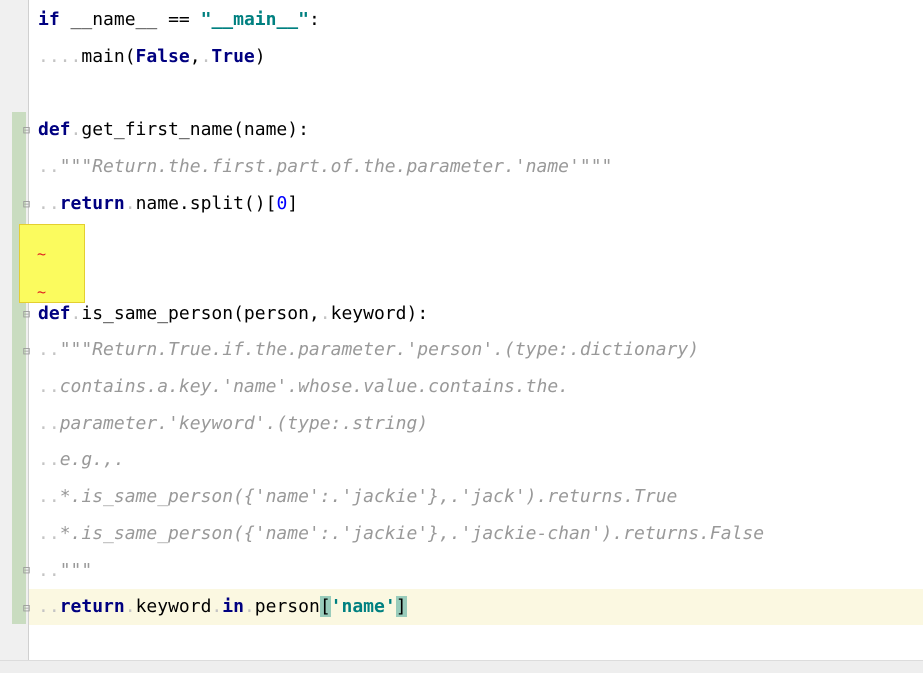 The width and height of the screenshot is (923, 673). What do you see at coordinates (325, 607) in the screenshot?
I see `code-token: [` at bounding box center [325, 607].